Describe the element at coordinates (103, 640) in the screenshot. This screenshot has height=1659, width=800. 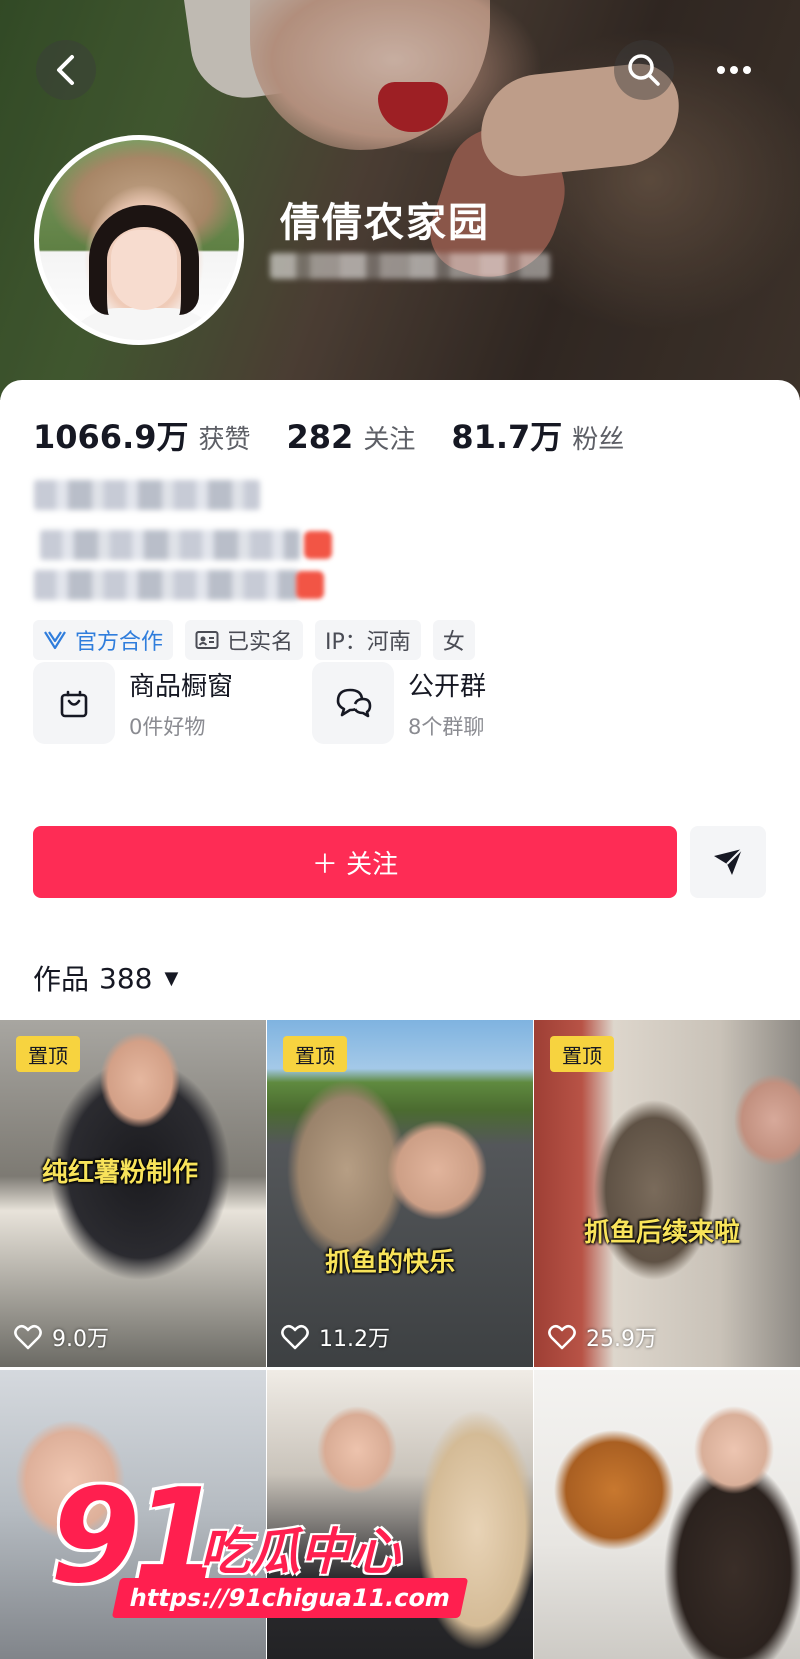
I see `official-partner-tag: 官方合作` at that location.